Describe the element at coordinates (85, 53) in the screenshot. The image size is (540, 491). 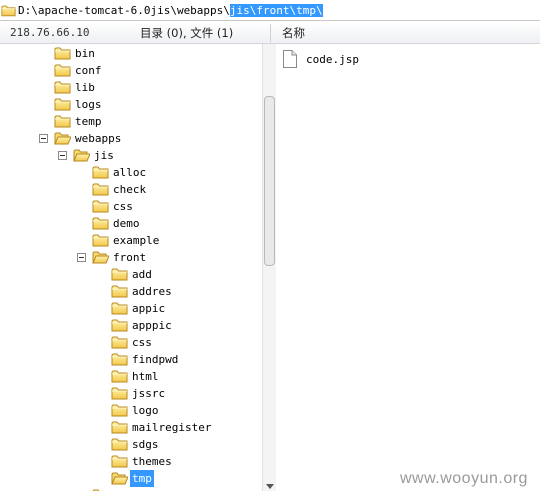
I see `tree-item-label: bin` at that location.